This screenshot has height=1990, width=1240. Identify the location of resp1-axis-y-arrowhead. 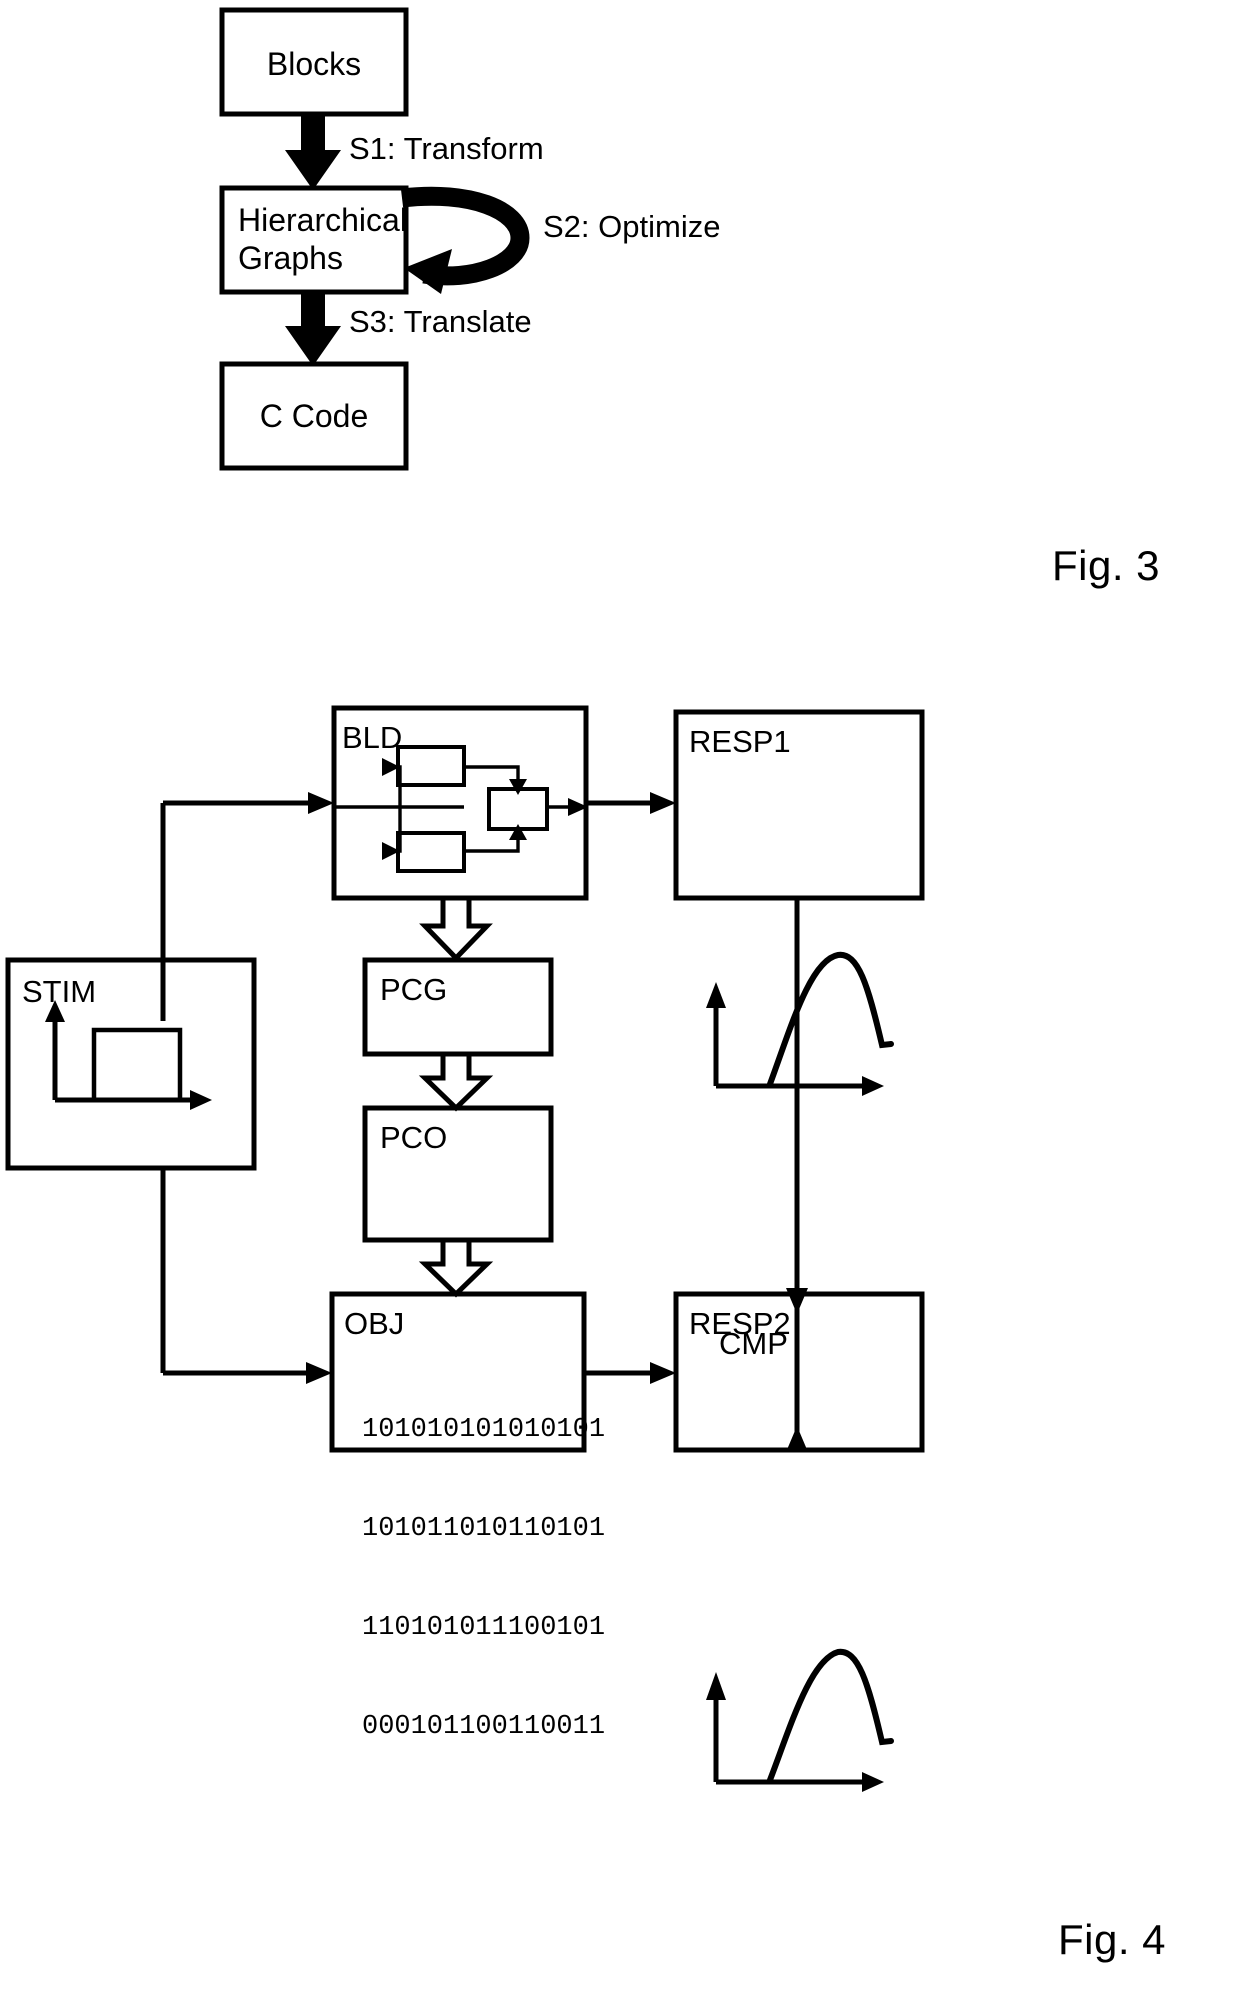
(716, 995).